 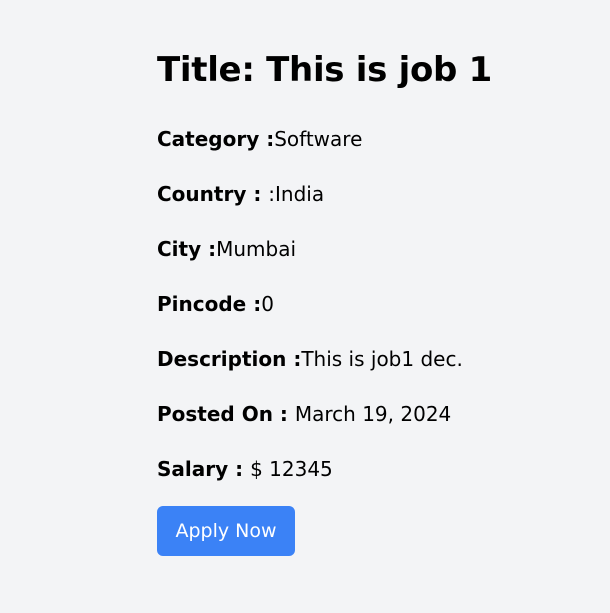 What do you see at coordinates (226, 531) in the screenshot?
I see `apply-now-button: Apply Now` at bounding box center [226, 531].